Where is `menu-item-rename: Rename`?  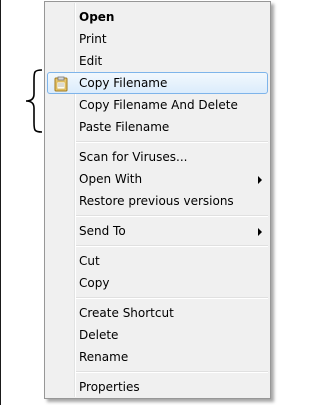
menu-item-rename: Rename is located at coordinates (157, 357).